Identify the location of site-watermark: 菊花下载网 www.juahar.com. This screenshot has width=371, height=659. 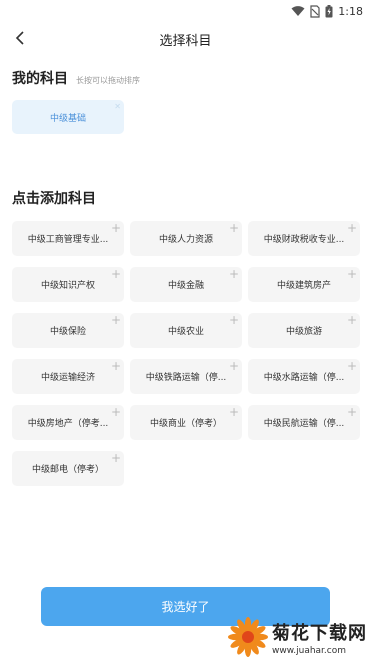
(297, 637).